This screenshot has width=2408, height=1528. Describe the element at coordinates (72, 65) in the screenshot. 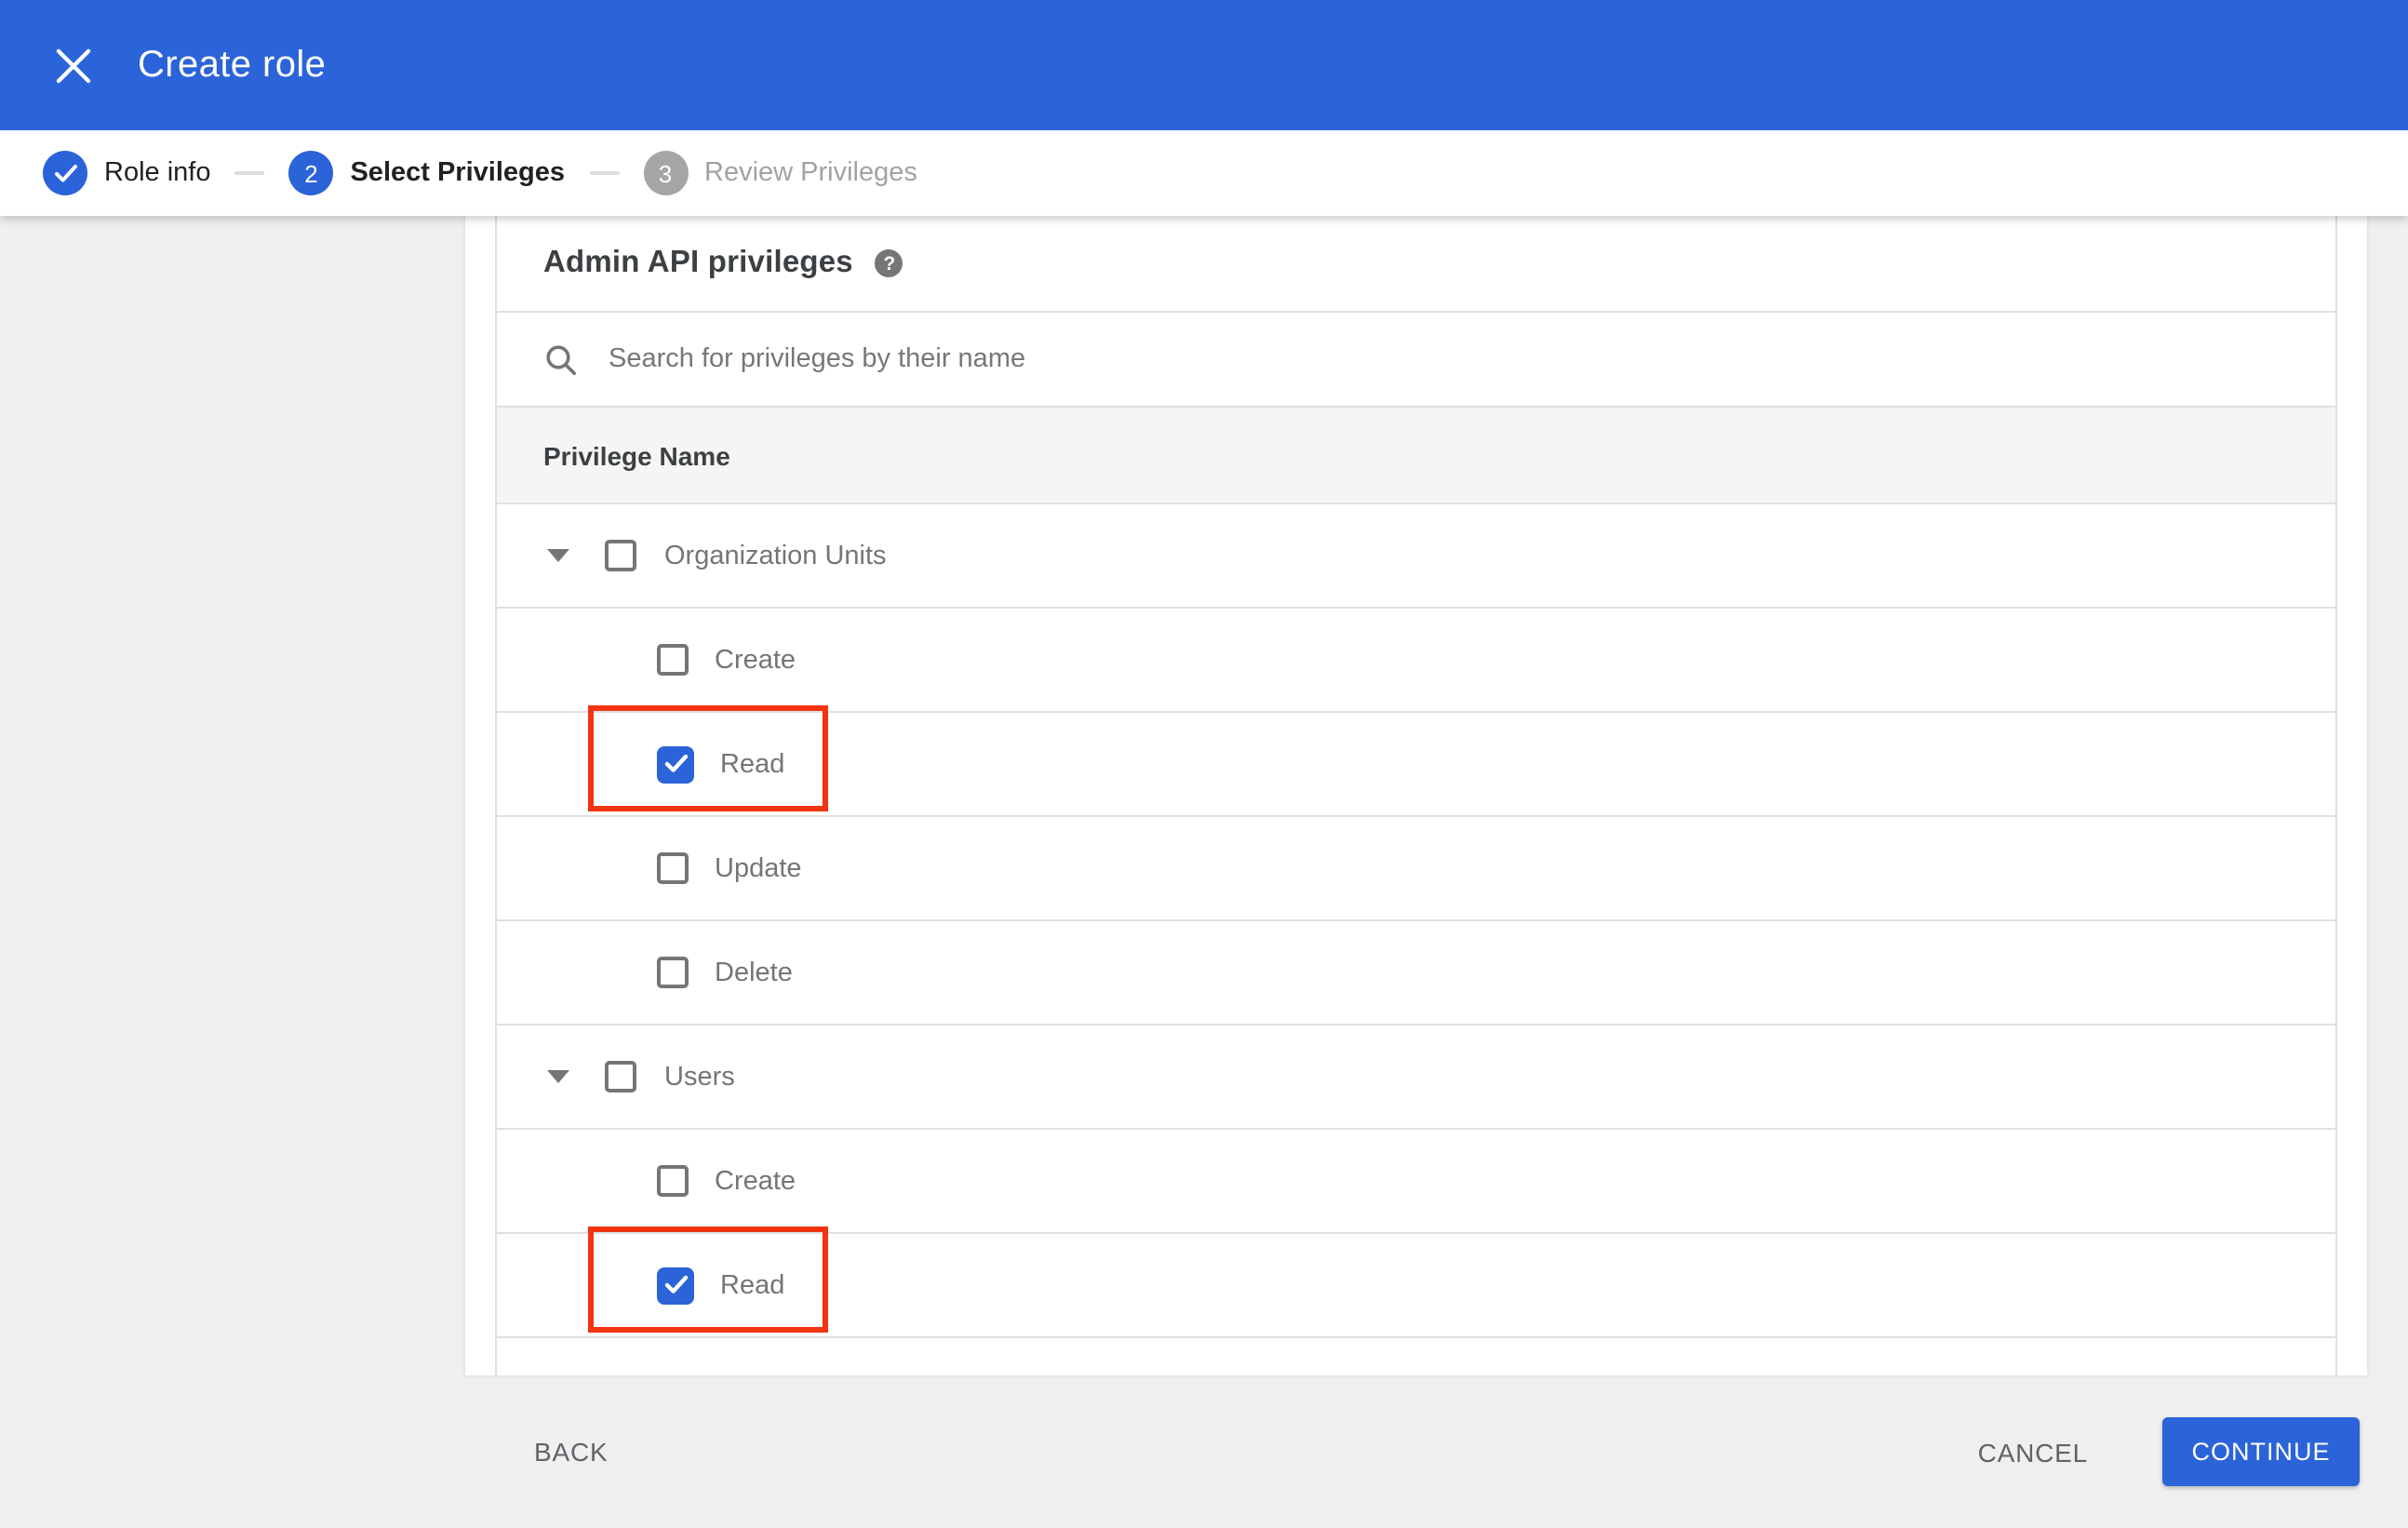

I see `close-icon` at that location.